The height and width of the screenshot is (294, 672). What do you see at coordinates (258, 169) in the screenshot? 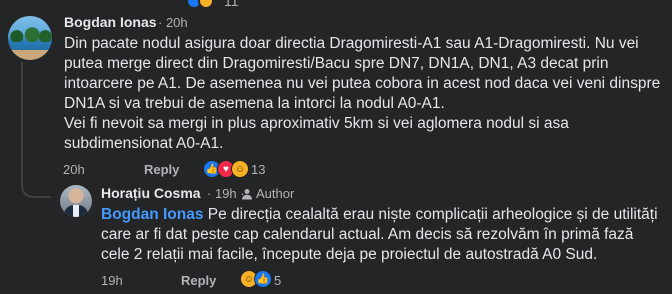
I see `reaction-count: 13` at bounding box center [258, 169].